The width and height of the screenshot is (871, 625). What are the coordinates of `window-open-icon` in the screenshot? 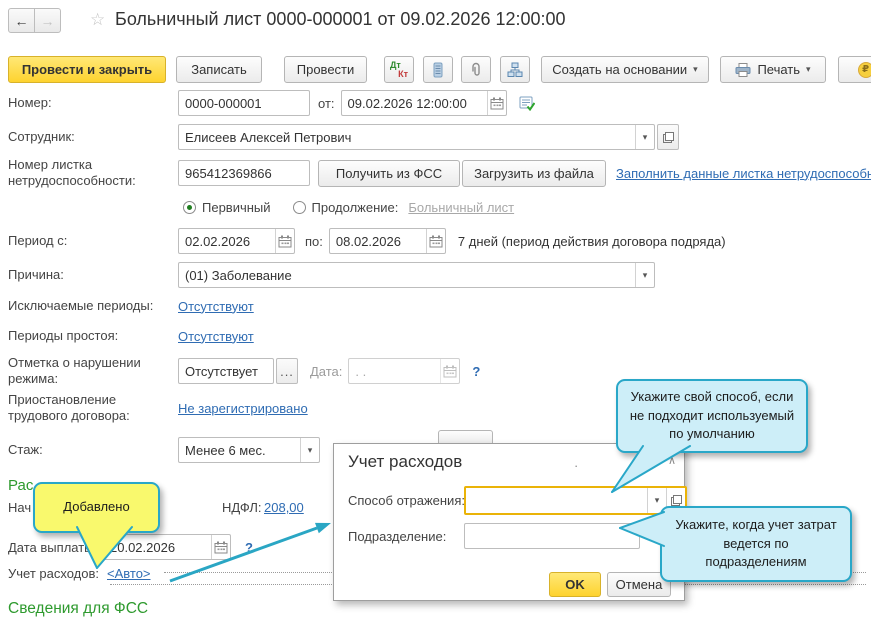 It's located at (639, 463).